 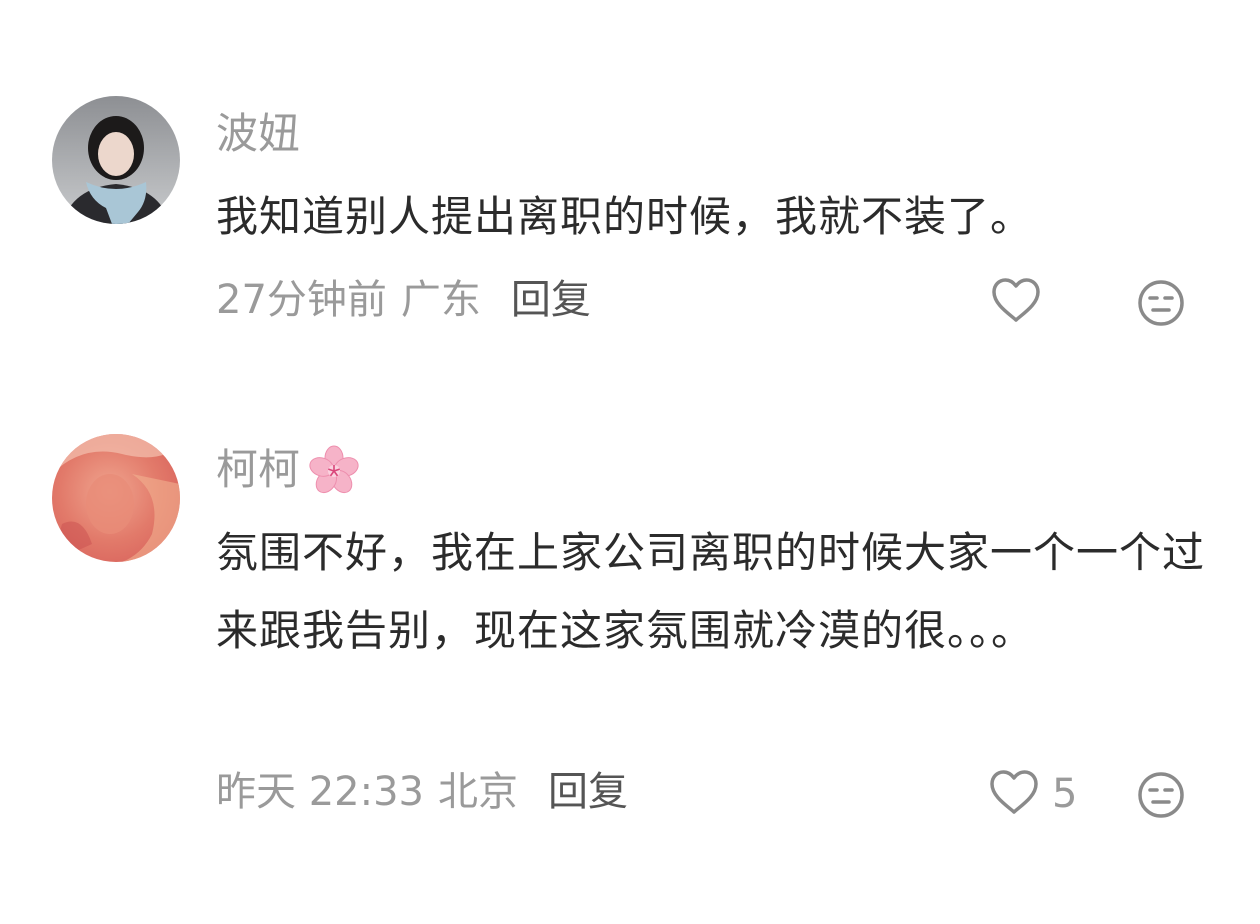 What do you see at coordinates (258, 469) in the screenshot?
I see `username-text: 柯柯` at bounding box center [258, 469].